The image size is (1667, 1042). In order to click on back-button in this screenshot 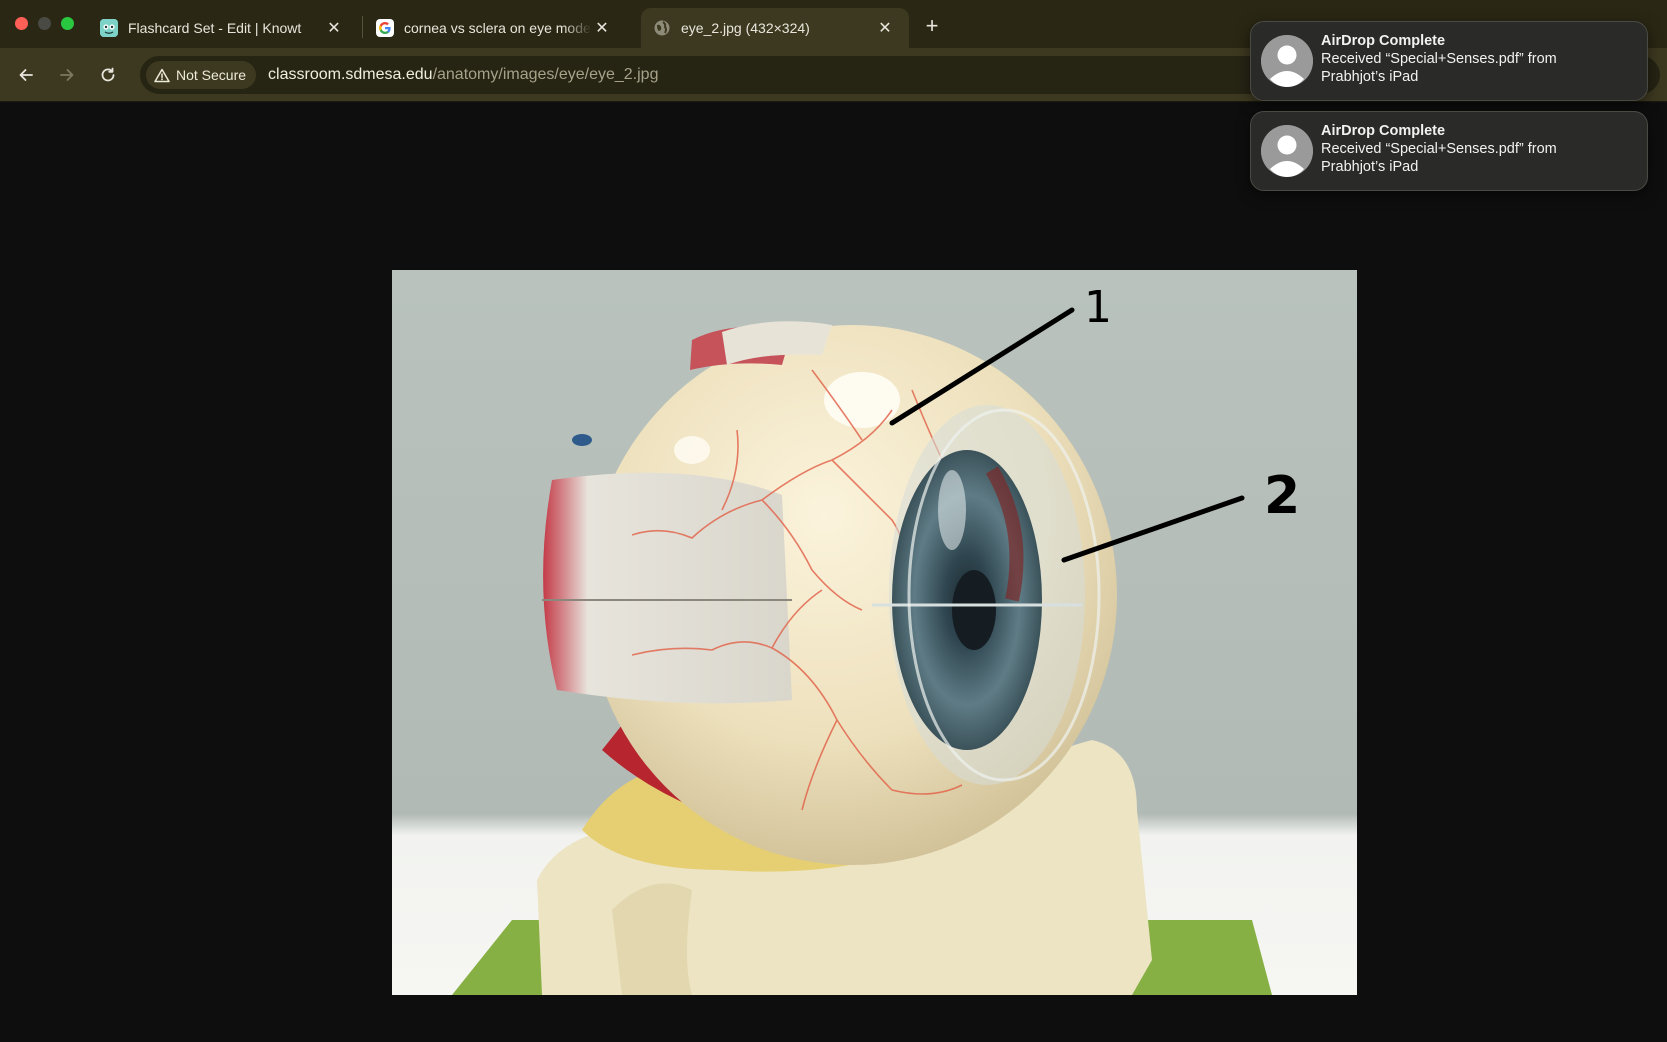, I will do `click(26, 75)`.